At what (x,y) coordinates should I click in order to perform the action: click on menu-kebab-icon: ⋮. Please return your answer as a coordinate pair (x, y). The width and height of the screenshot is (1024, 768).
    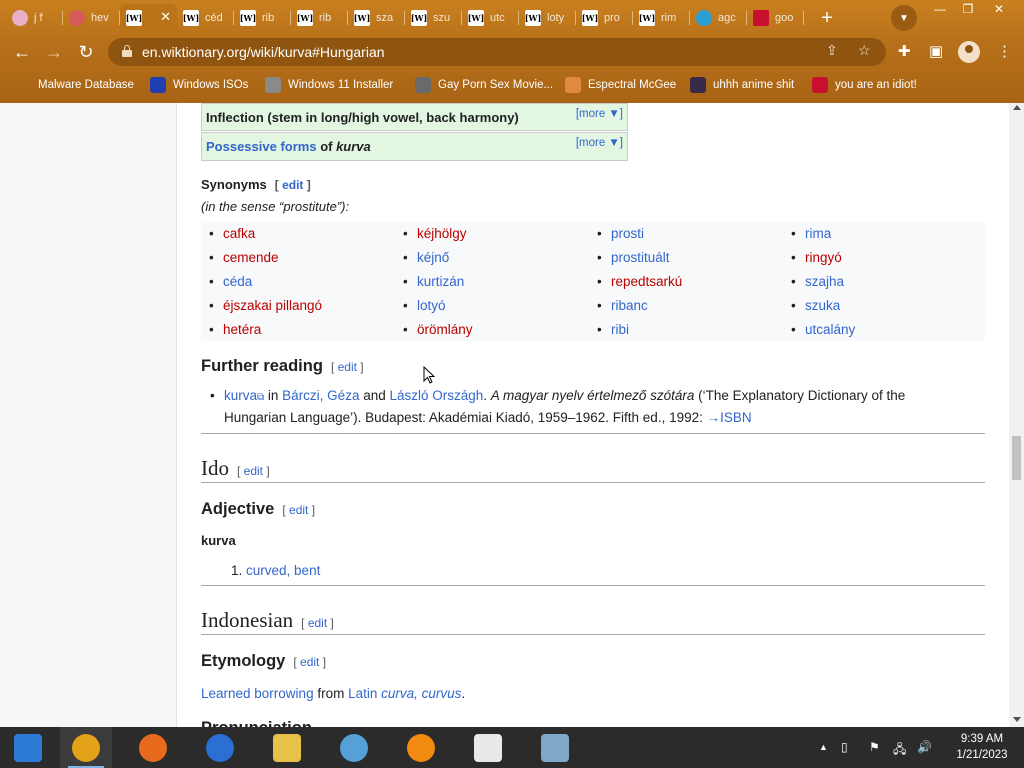
    Looking at the image, I should click on (1004, 51).